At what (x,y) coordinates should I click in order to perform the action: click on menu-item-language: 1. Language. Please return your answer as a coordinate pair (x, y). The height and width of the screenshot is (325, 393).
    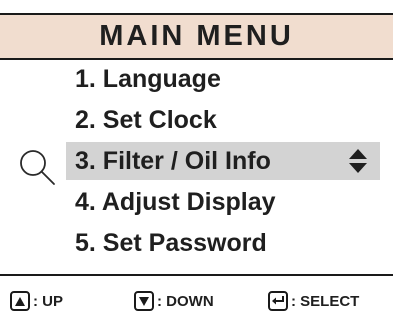
    Looking at the image, I should click on (148, 79).